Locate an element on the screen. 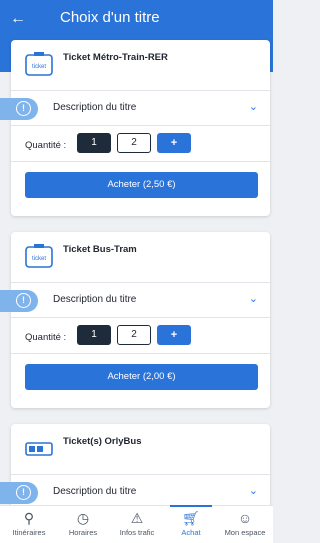 This screenshot has height=543, width=320. back-arrow-icon: ← is located at coordinates (20, 19).